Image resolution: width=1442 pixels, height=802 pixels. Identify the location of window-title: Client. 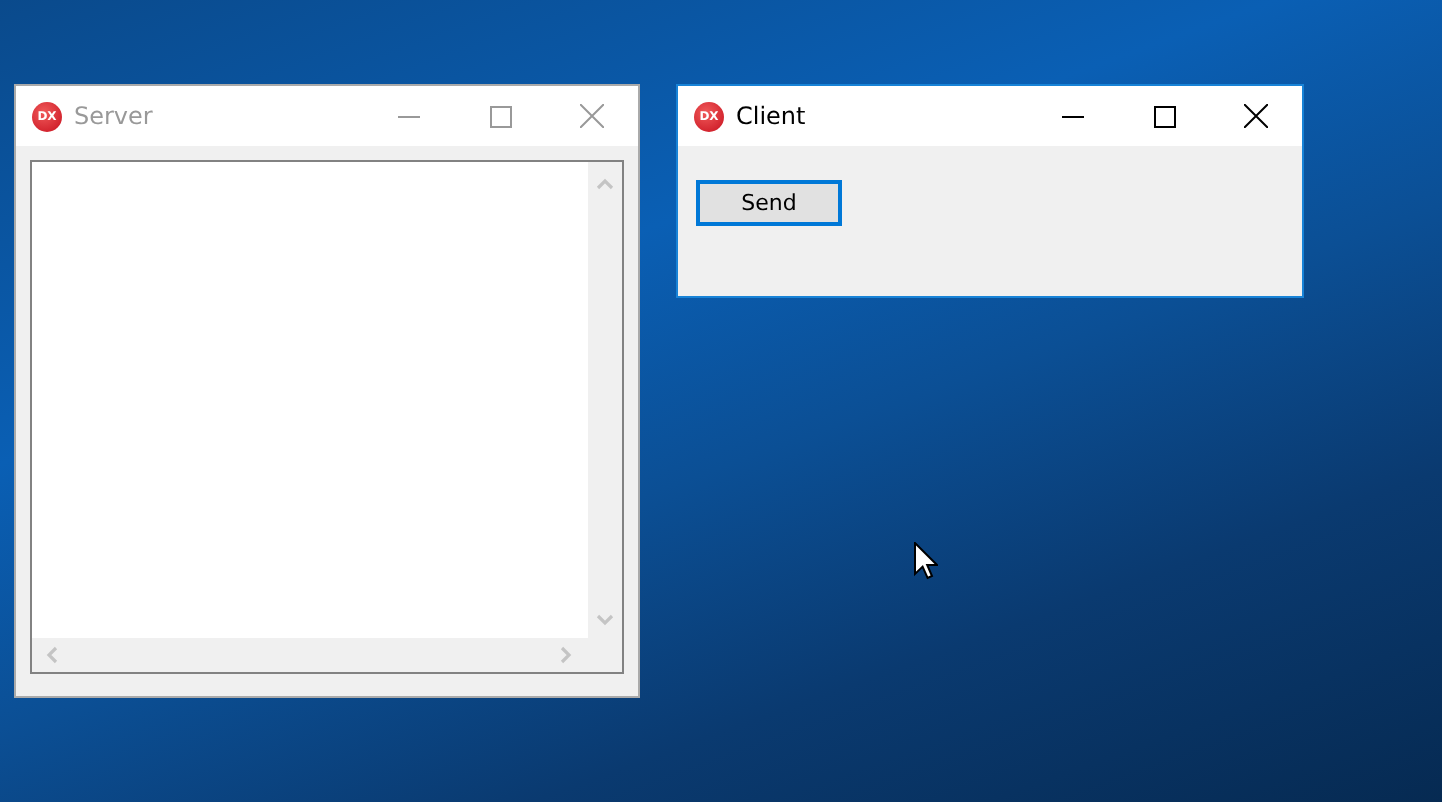
(771, 116).